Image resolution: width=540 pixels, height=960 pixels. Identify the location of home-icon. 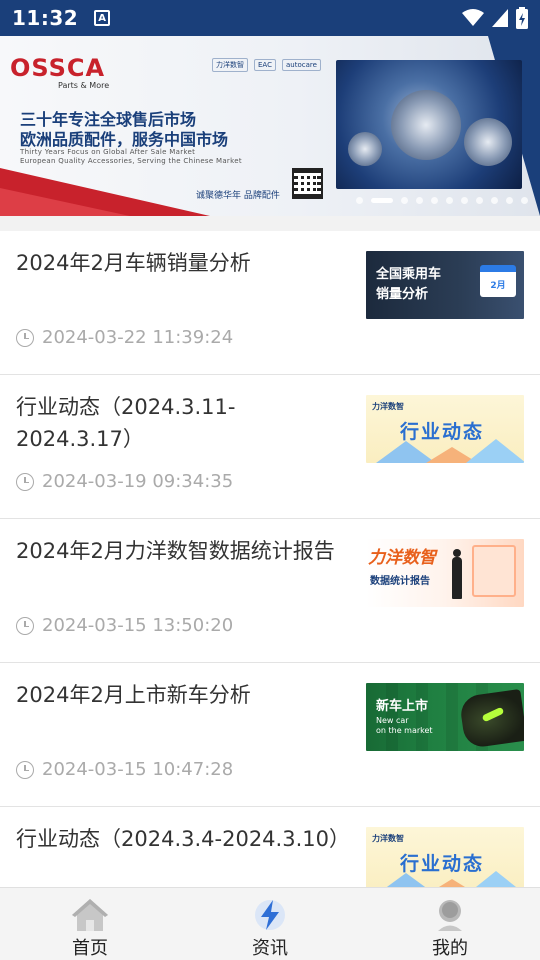
(90, 915).